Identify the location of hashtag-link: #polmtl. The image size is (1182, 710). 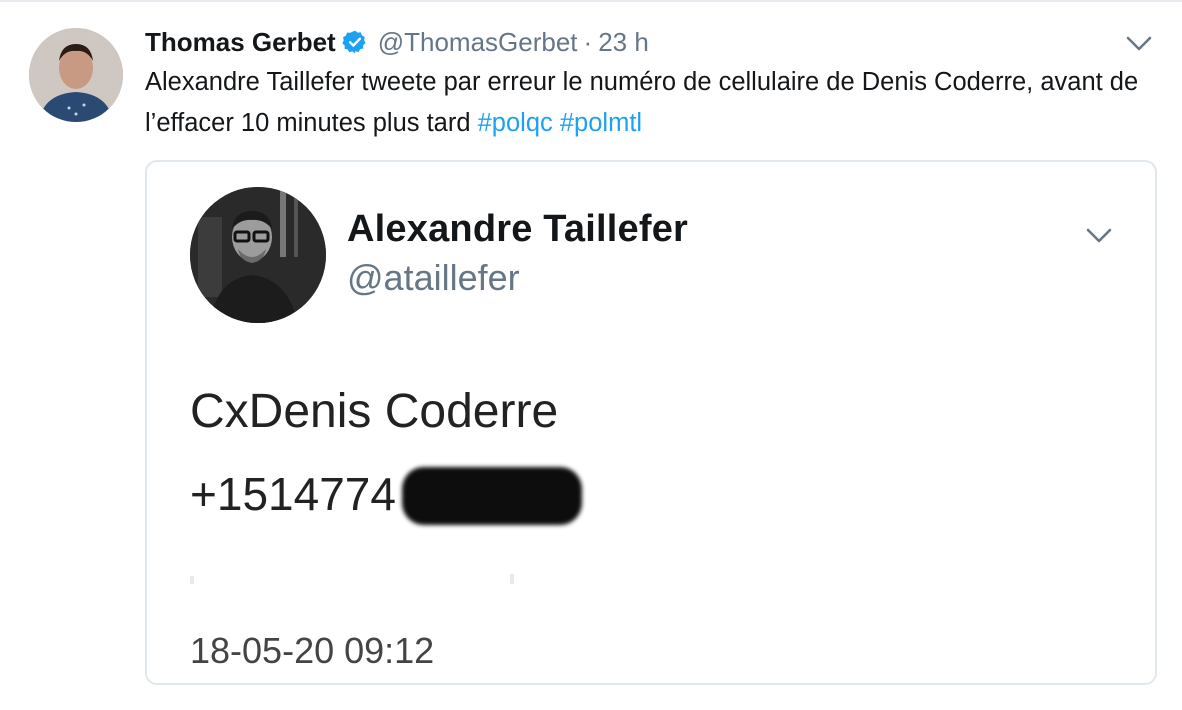
(601, 123).